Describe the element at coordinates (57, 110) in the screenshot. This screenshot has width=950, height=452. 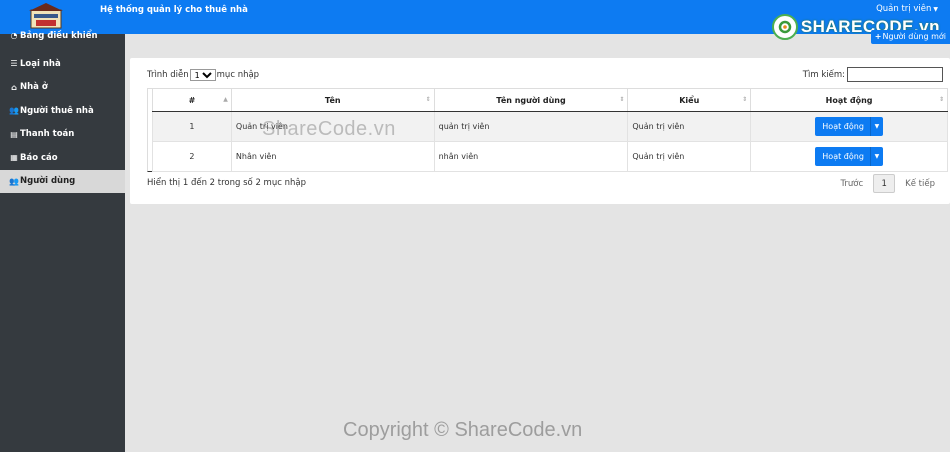
I see `sidebar-item-label: Người thuê nhà` at that location.